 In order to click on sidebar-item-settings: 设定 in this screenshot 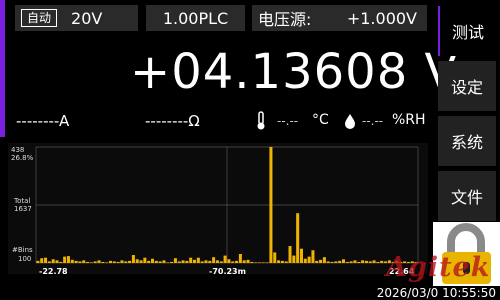, I will do `click(467, 86)`.